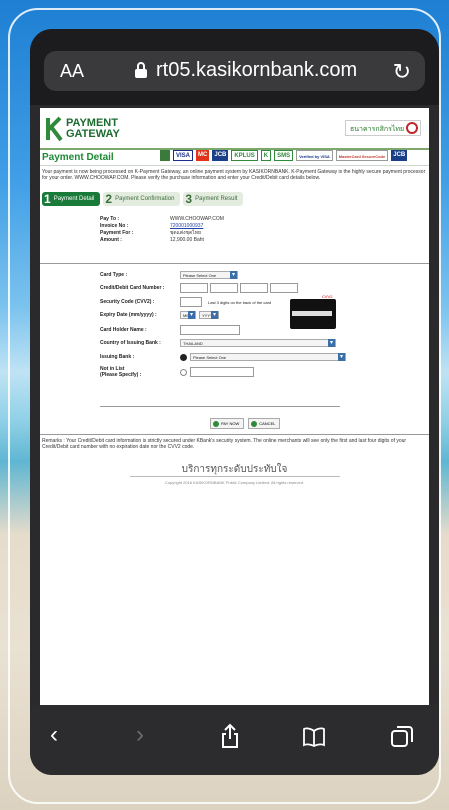 This screenshot has height=810, width=449. What do you see at coordinates (234, 434) in the screenshot?
I see `actions-divider` at bounding box center [234, 434].